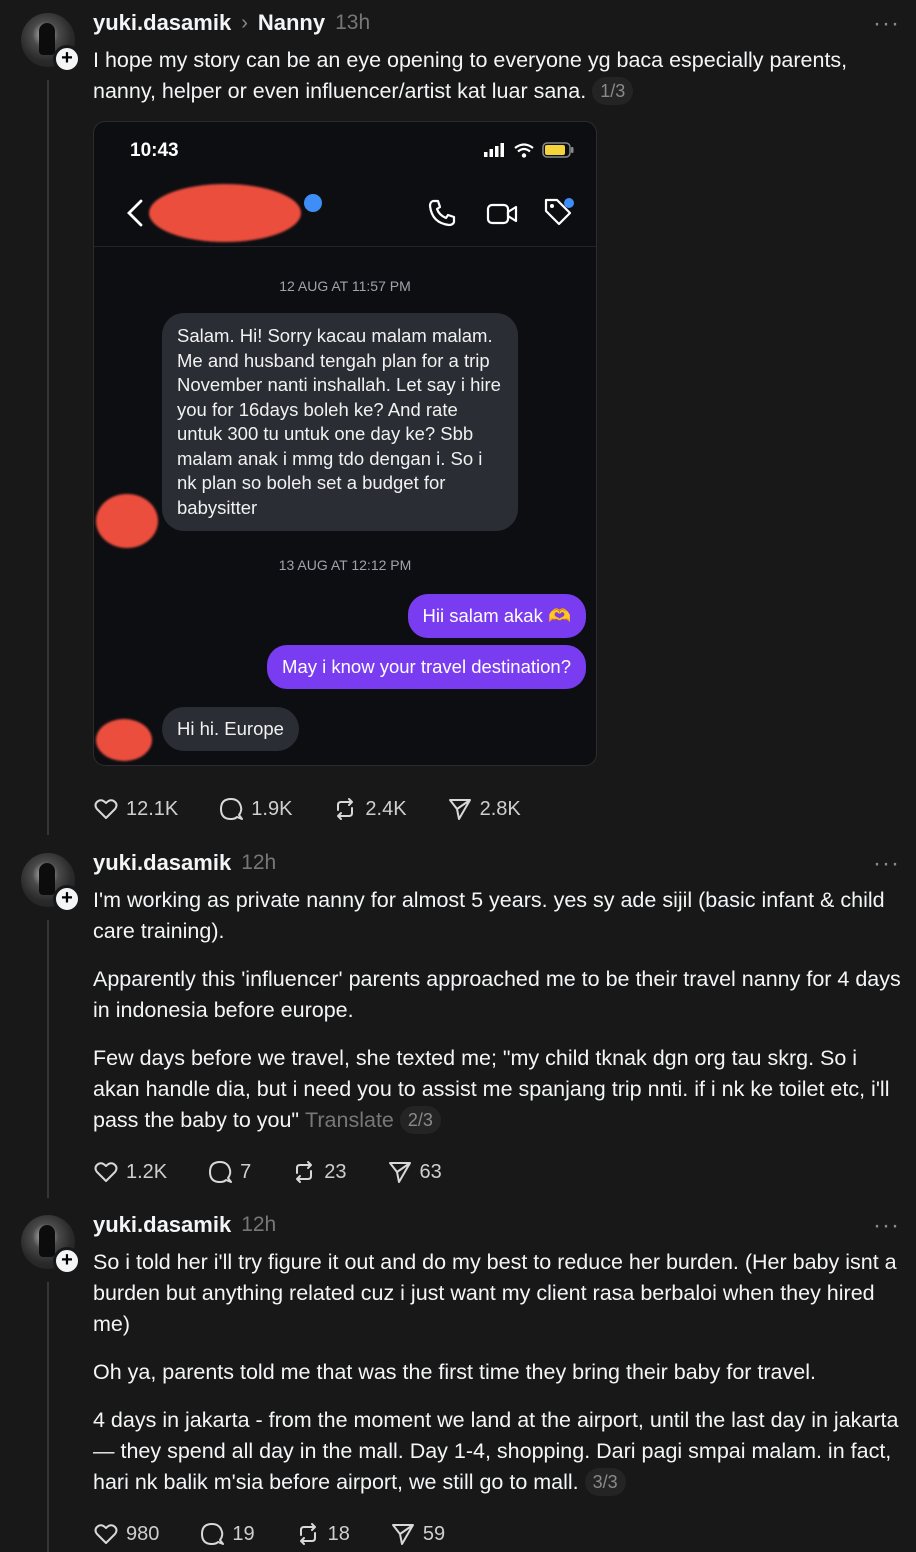 The height and width of the screenshot is (1552, 916). Describe the element at coordinates (230, 729) in the screenshot. I see `incoming-message: Hi hi. Europe` at that location.